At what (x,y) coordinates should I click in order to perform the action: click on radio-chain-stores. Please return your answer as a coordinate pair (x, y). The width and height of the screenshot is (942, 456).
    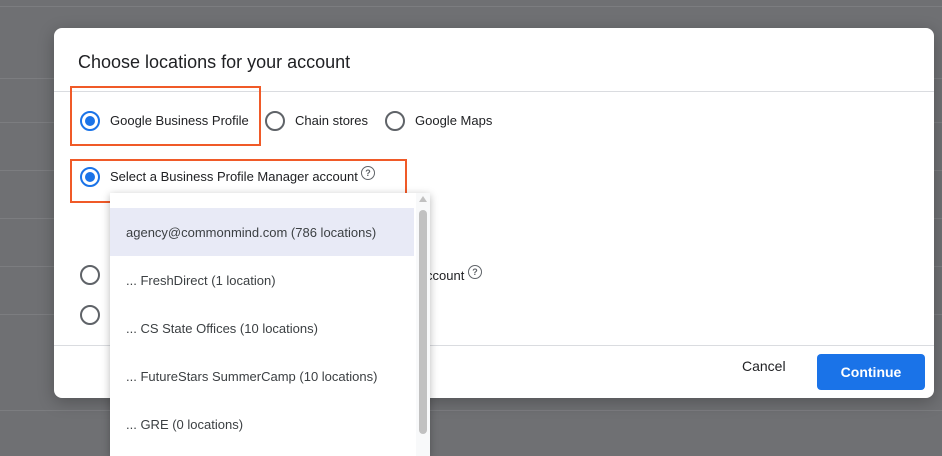
    Looking at the image, I should click on (275, 121).